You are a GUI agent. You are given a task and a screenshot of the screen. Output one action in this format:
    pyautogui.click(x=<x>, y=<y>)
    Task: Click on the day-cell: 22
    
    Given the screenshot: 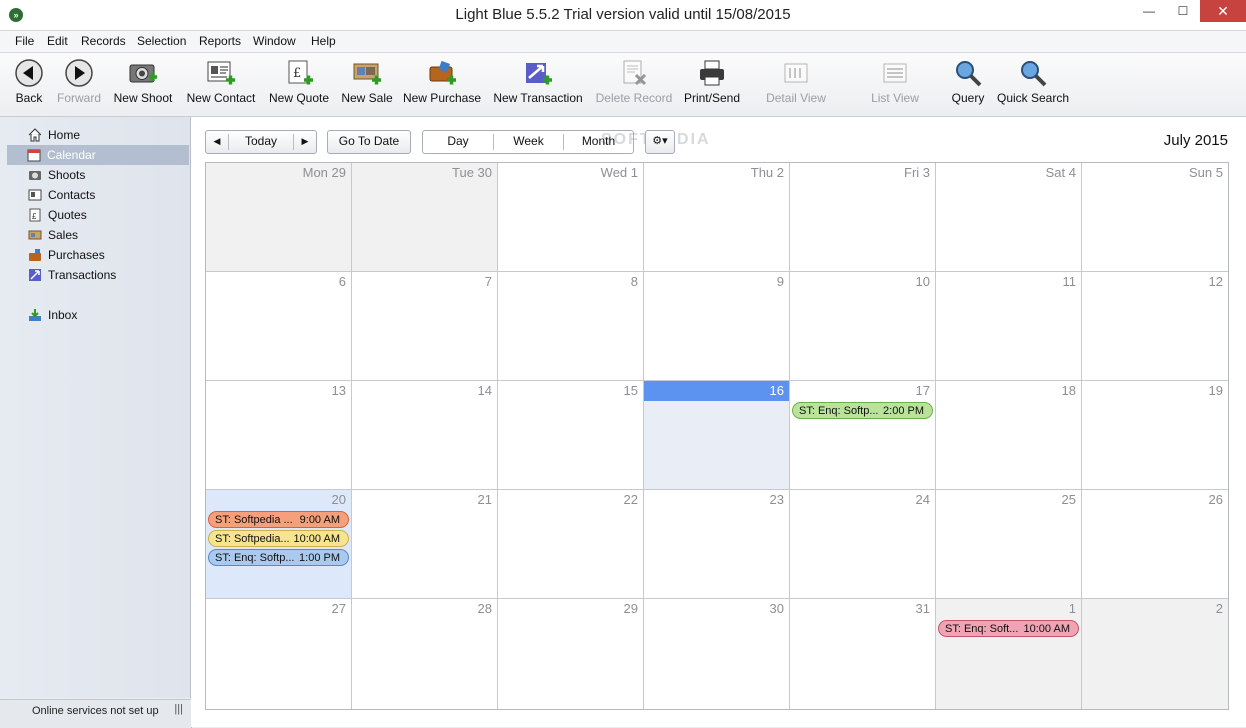 What is the action you would take?
    pyautogui.click(x=571, y=544)
    